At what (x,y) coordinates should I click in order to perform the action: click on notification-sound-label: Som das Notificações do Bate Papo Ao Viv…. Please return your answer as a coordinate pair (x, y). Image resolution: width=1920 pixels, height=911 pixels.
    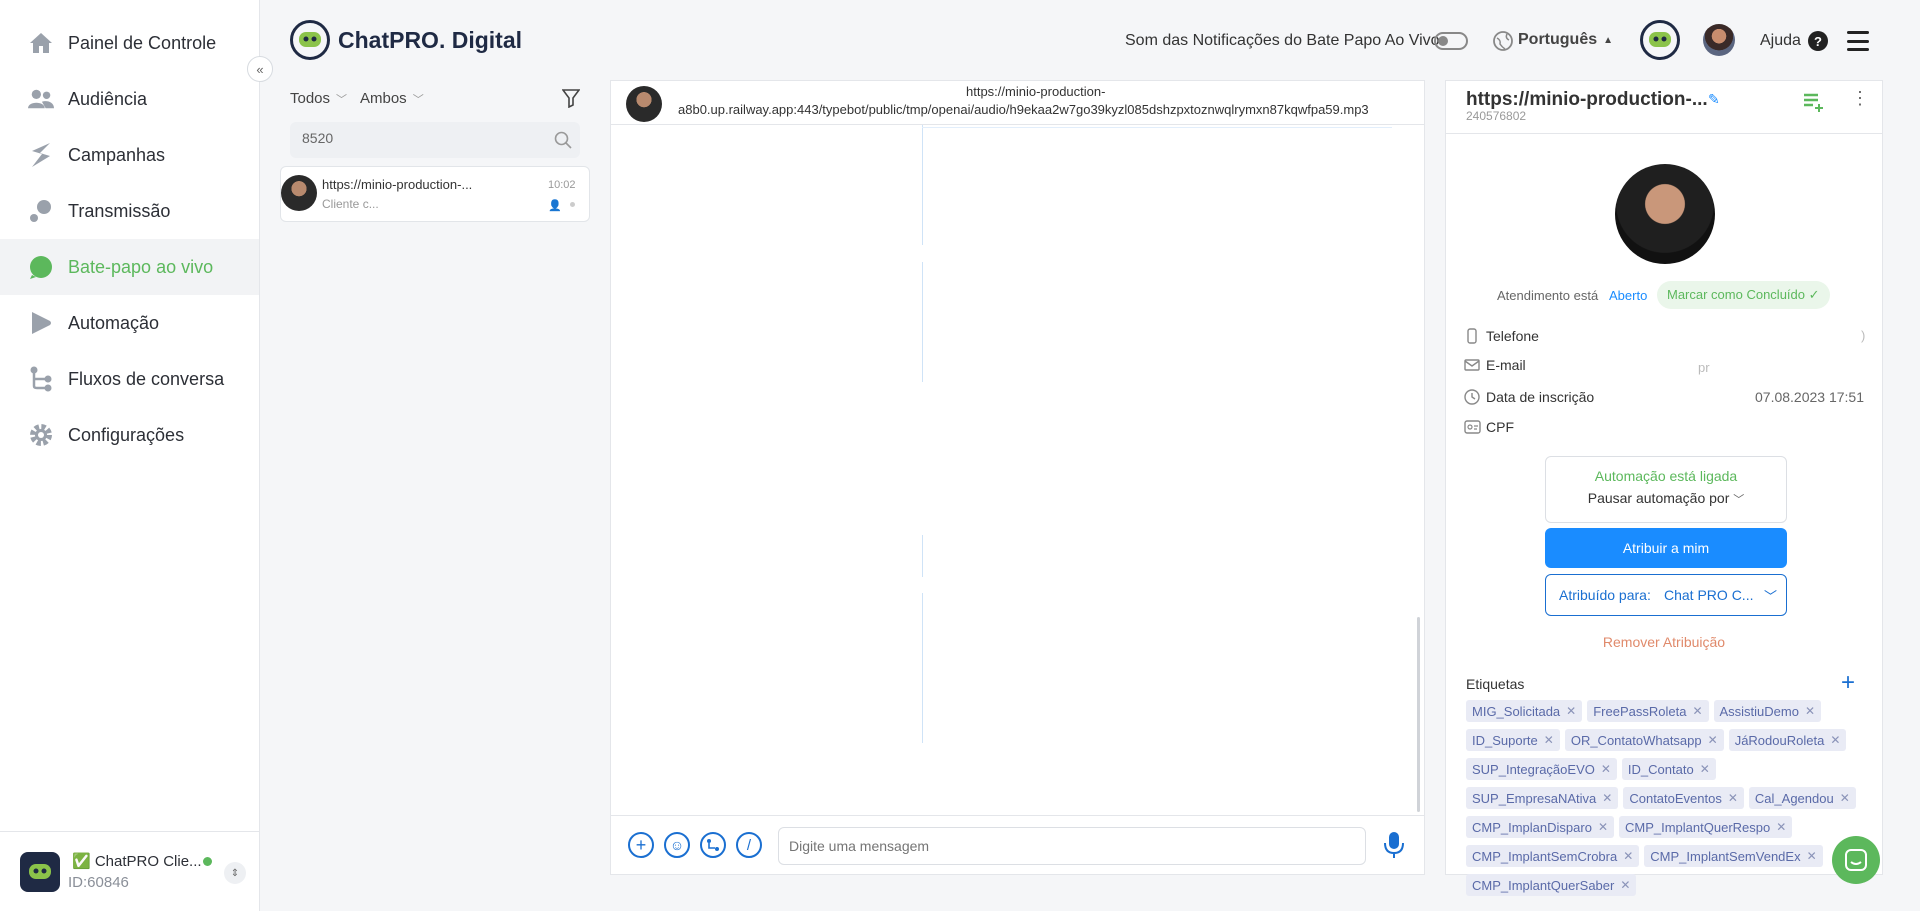
    Looking at the image, I should click on (1282, 40).